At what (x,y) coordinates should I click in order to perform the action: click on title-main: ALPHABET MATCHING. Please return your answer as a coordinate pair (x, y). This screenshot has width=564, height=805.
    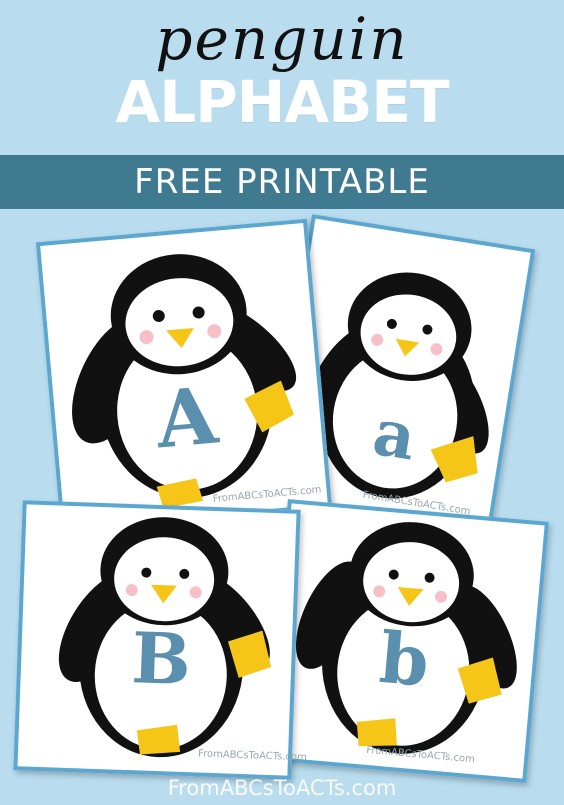
    Looking at the image, I should click on (283, 142).